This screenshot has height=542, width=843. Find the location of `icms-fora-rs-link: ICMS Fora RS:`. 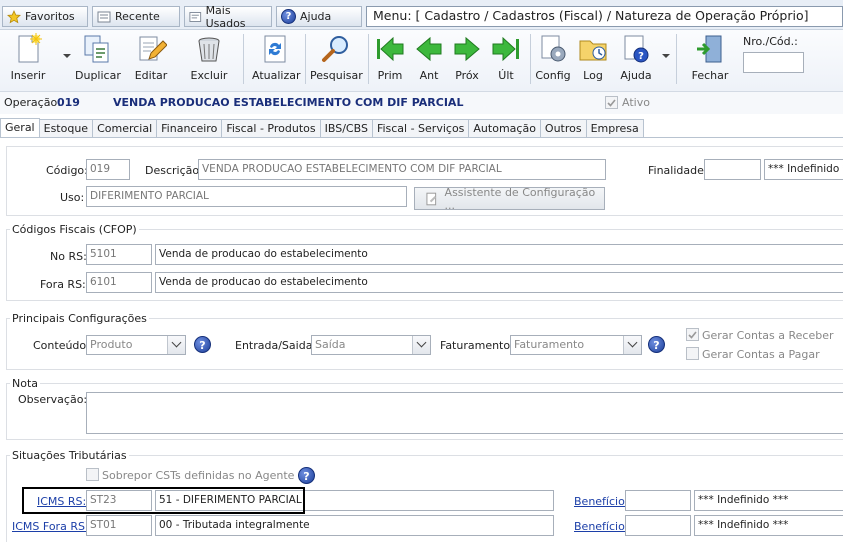

icms-fora-rs-link: ICMS Fora RS: is located at coordinates (50, 526).